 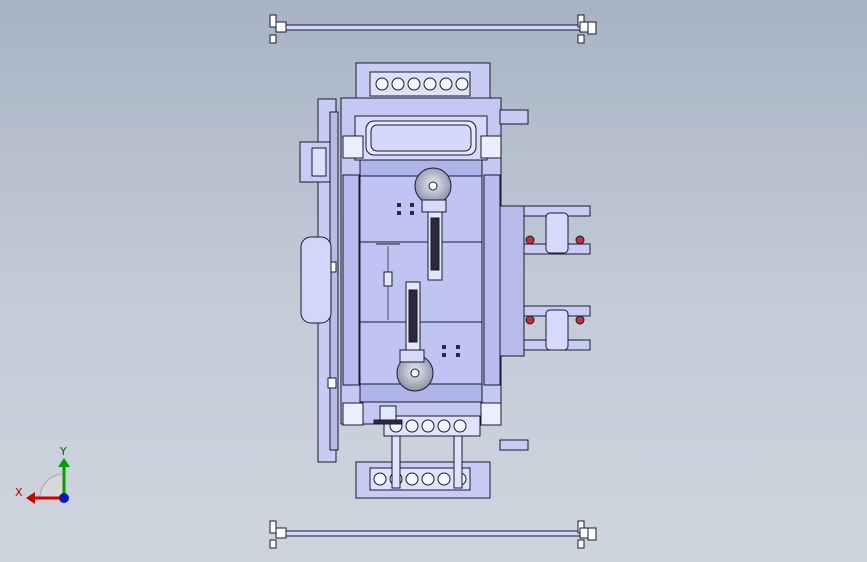 I want to click on top-rail-assembly, so click(x=433, y=29).